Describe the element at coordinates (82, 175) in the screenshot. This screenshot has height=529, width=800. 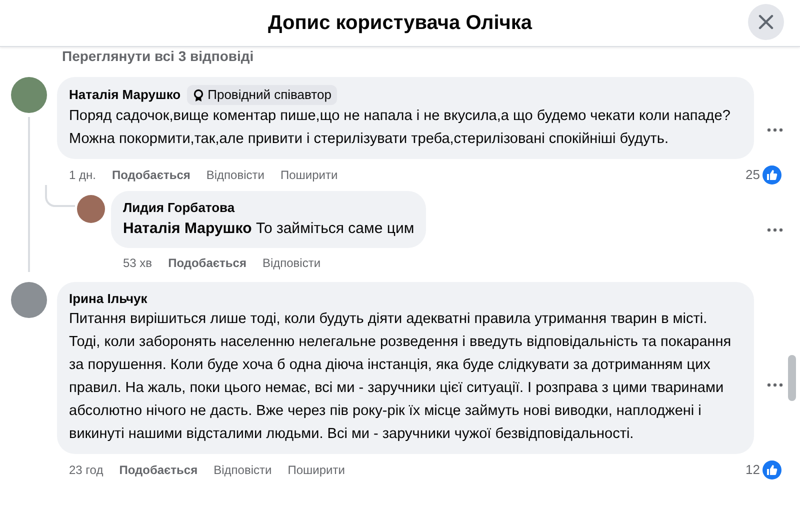
I see `timestamp: 1 дн.` at that location.